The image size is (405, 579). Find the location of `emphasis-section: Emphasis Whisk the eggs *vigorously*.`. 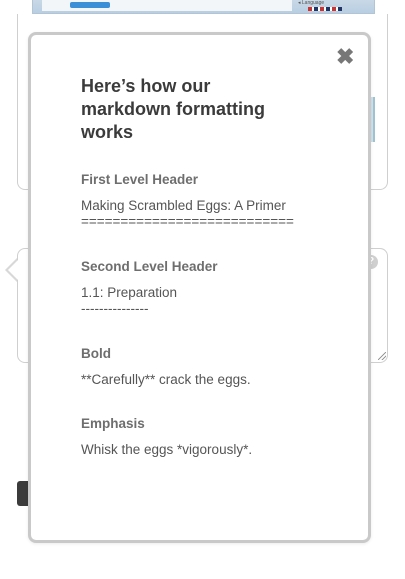

emphasis-section: Emphasis Whisk the eggs *vigorously*. is located at coordinates (216, 437).